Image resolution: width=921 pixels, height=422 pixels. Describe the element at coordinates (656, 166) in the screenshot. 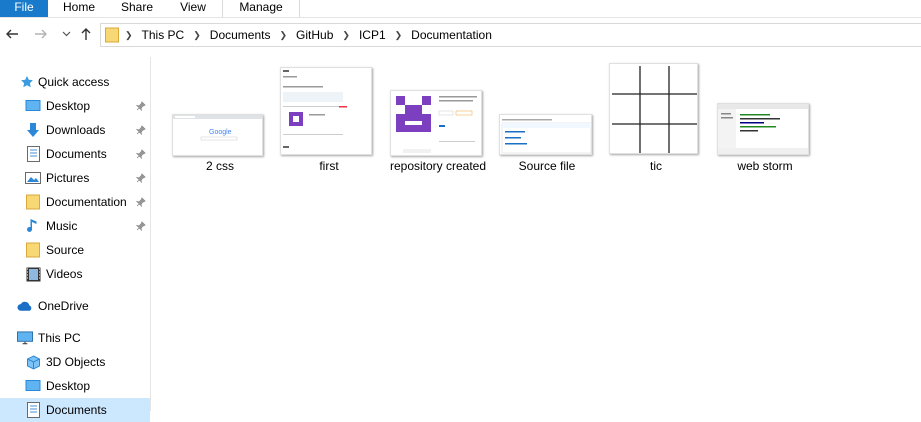

I see `file-name: tic` at that location.